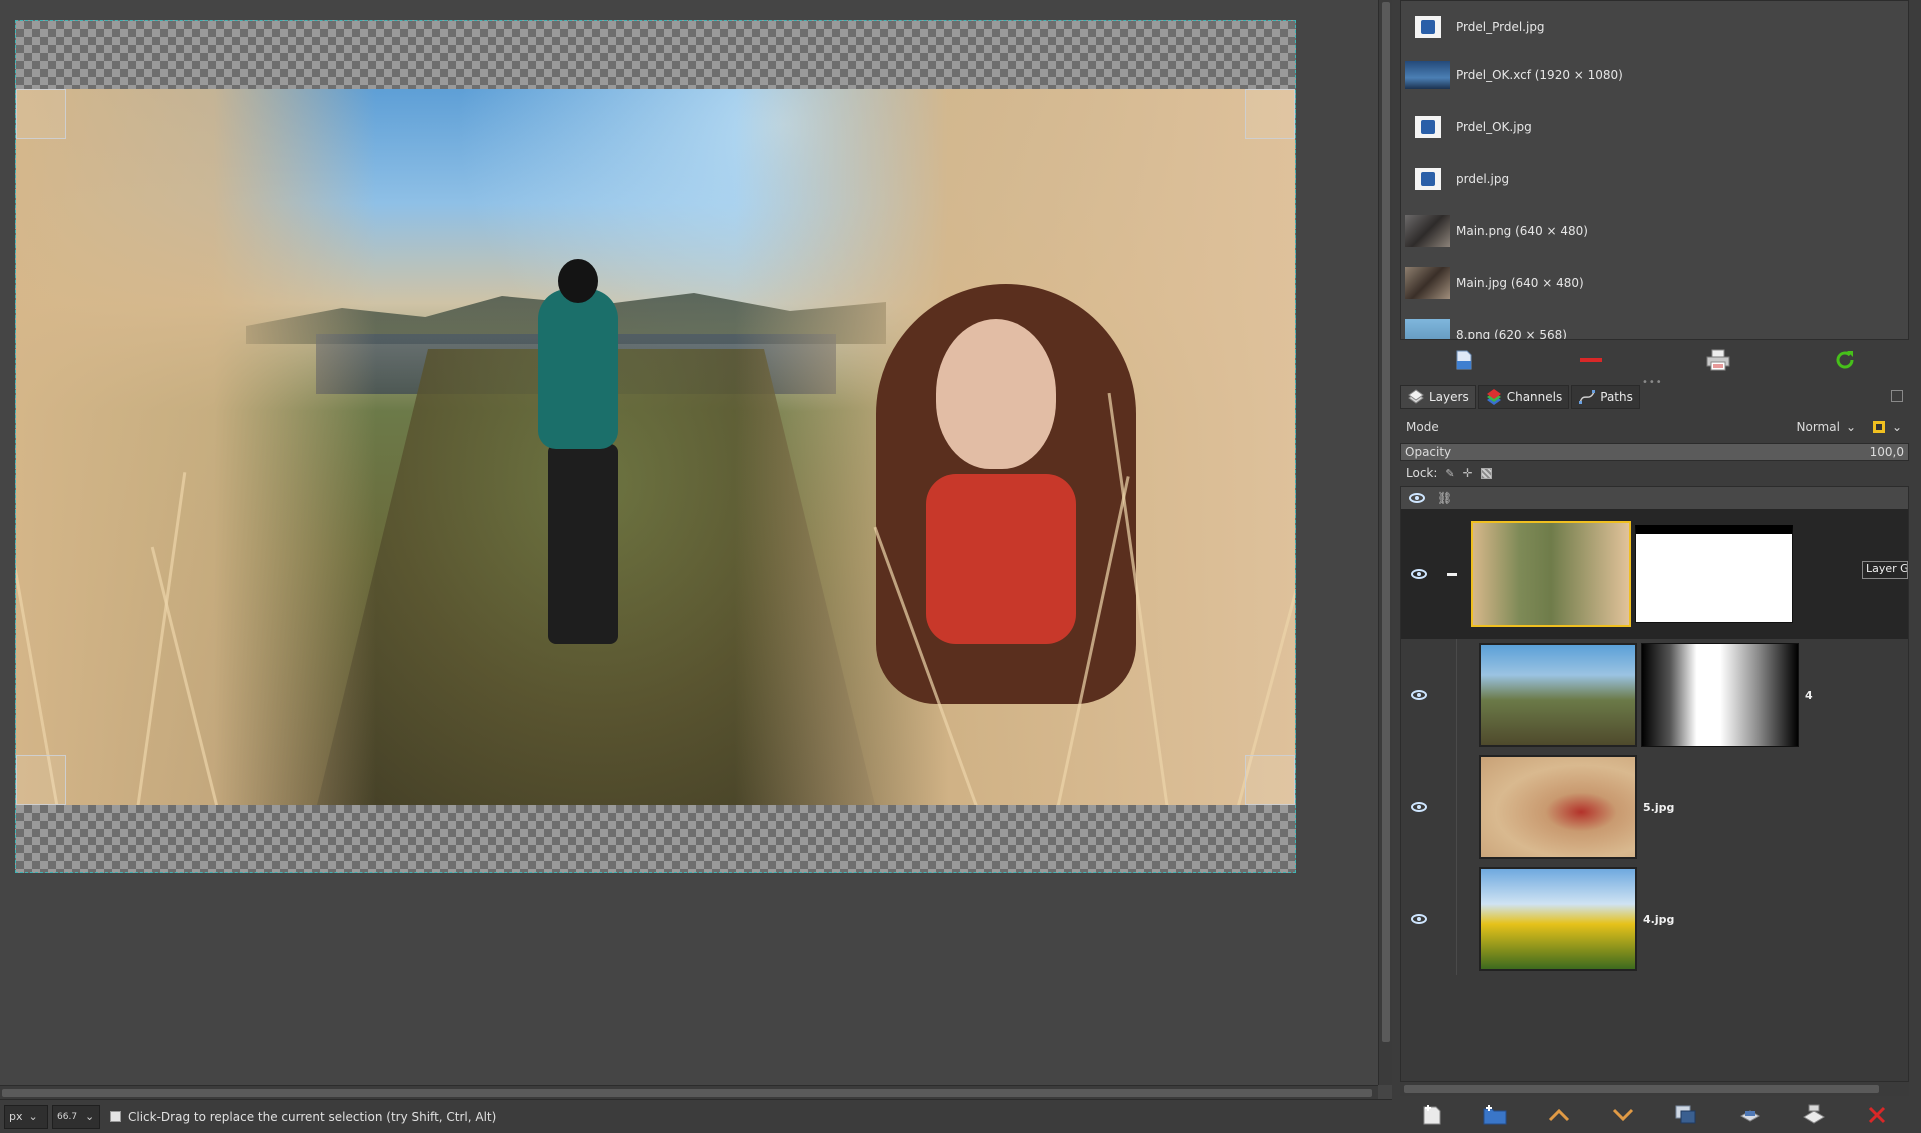 This screenshot has height=1133, width=1921. I want to click on layer-row: 5.jpg, so click(1654, 807).